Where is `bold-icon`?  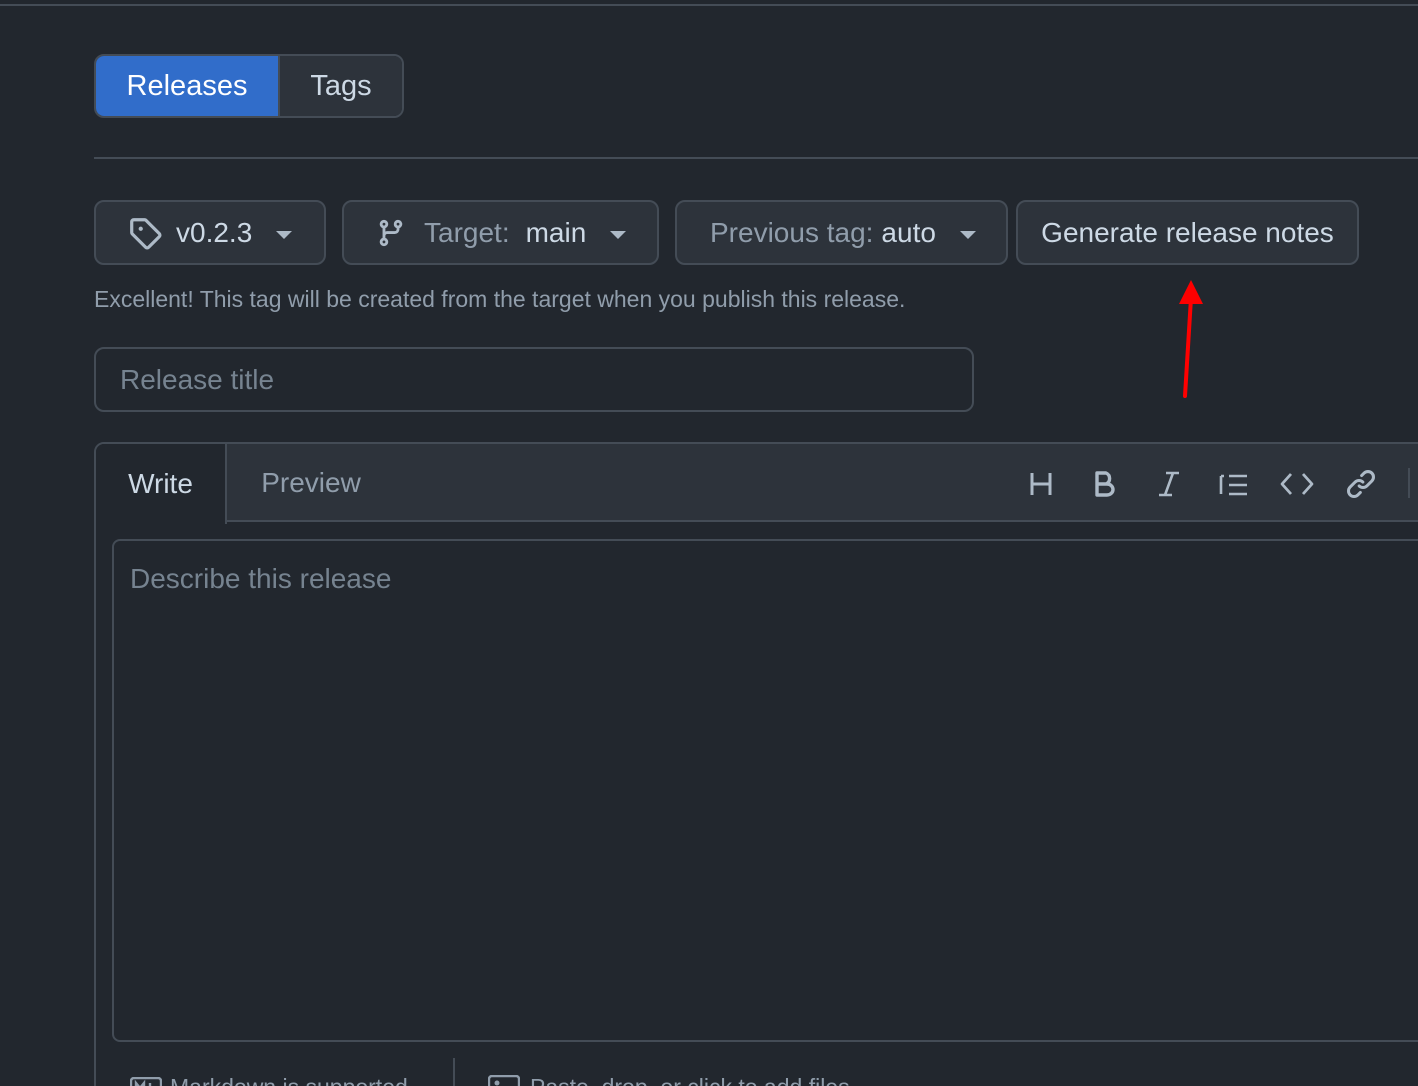
bold-icon is located at coordinates (1105, 484).